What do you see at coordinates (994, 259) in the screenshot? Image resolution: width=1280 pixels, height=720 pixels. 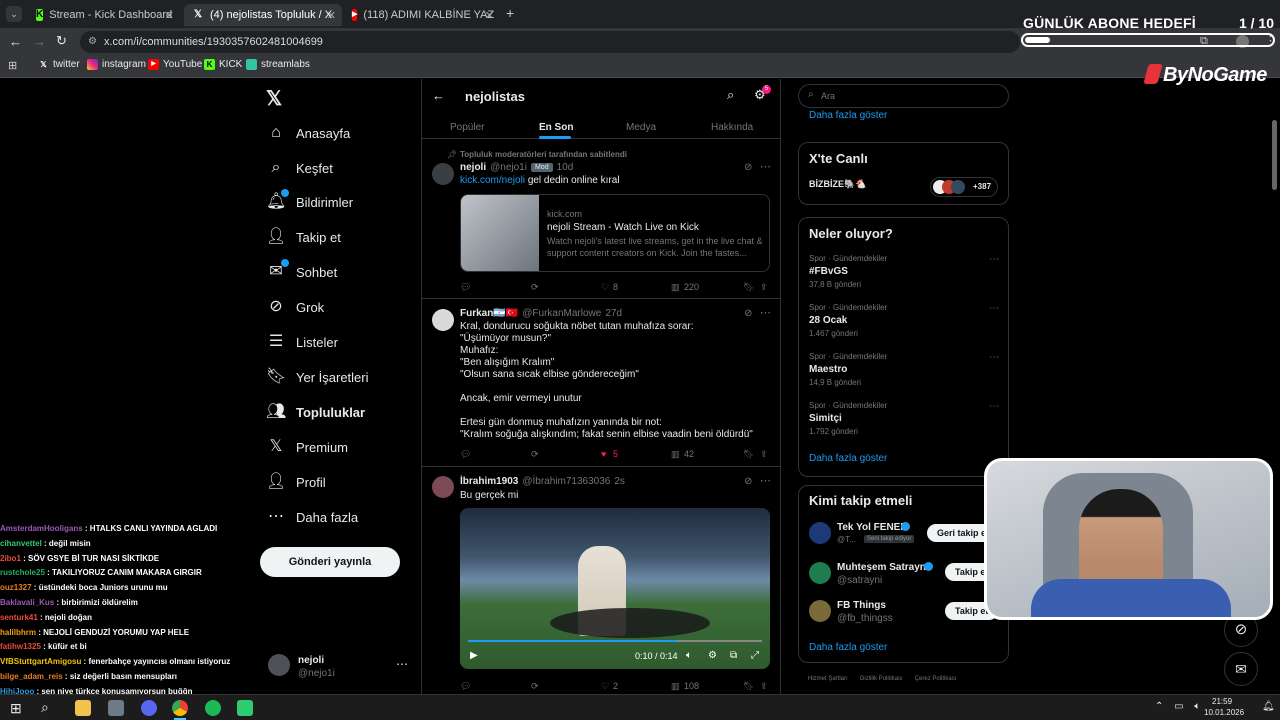 I see `trend-more-icon: ⋯` at bounding box center [994, 259].